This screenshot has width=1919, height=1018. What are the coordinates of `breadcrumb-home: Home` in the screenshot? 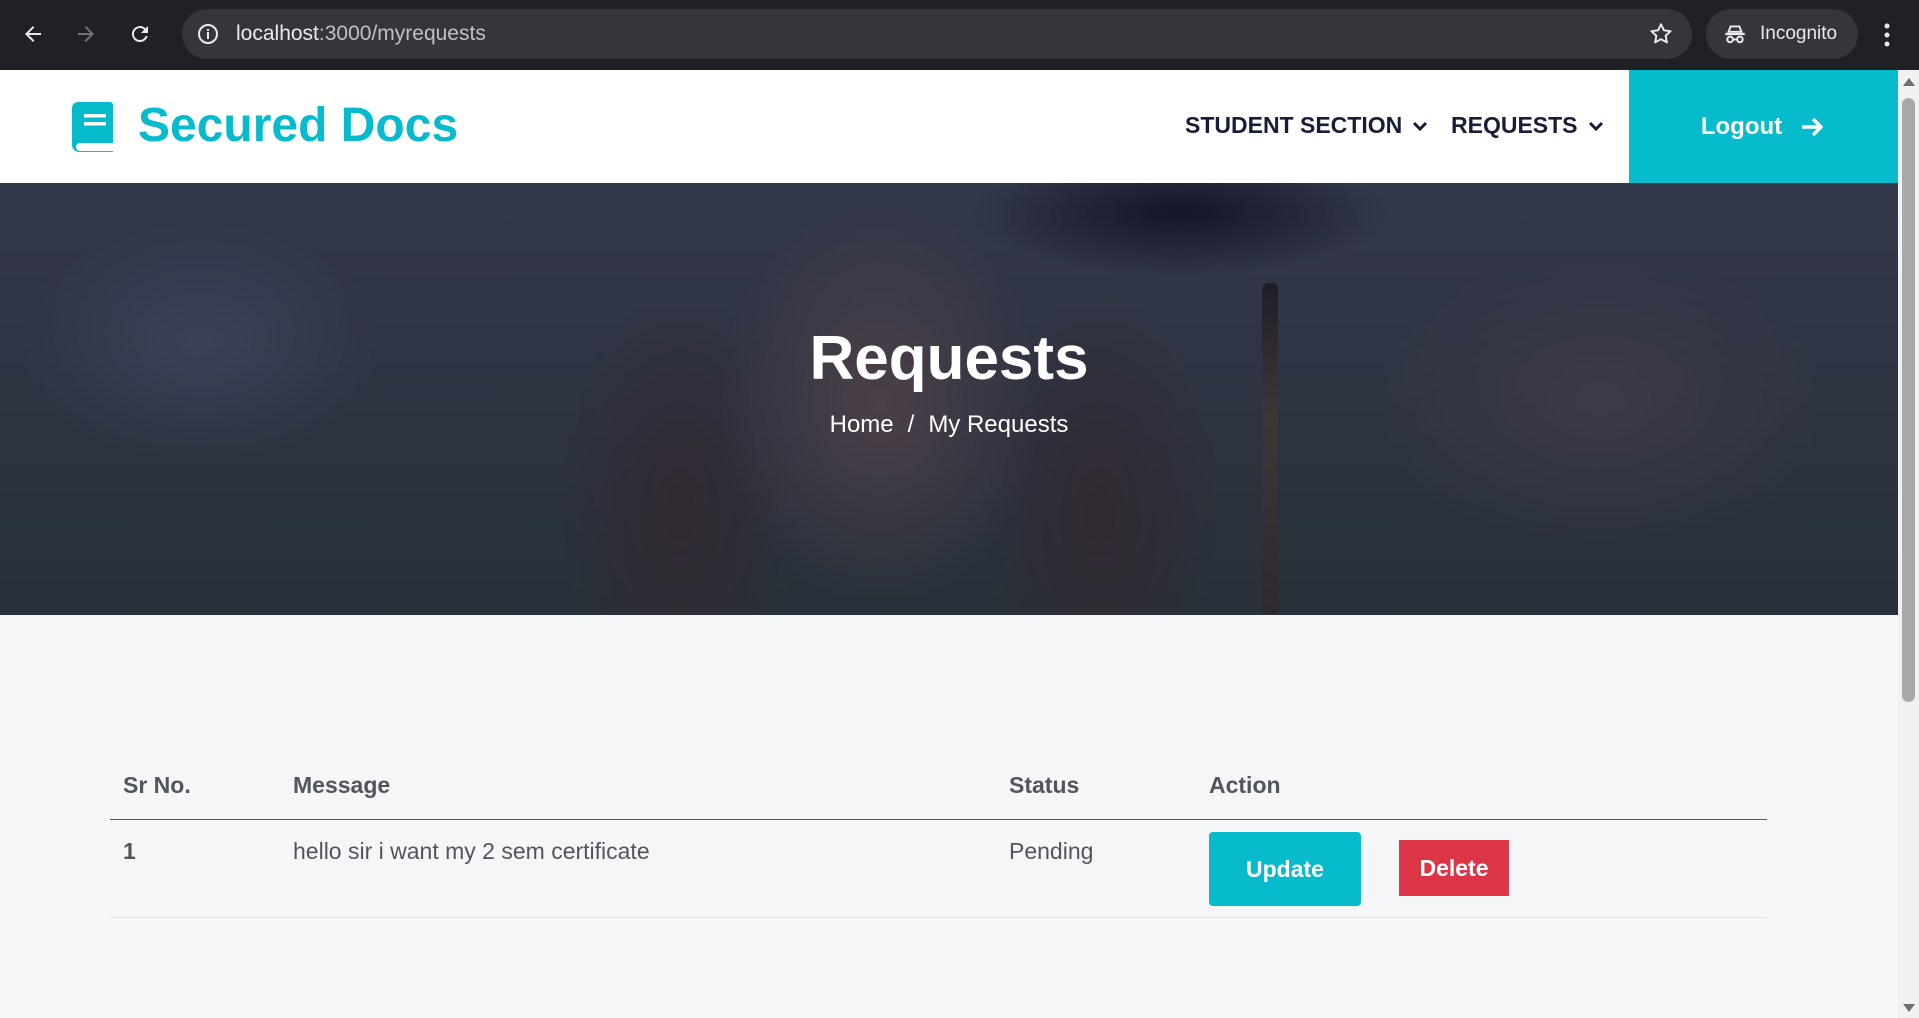 It's located at (862, 424).